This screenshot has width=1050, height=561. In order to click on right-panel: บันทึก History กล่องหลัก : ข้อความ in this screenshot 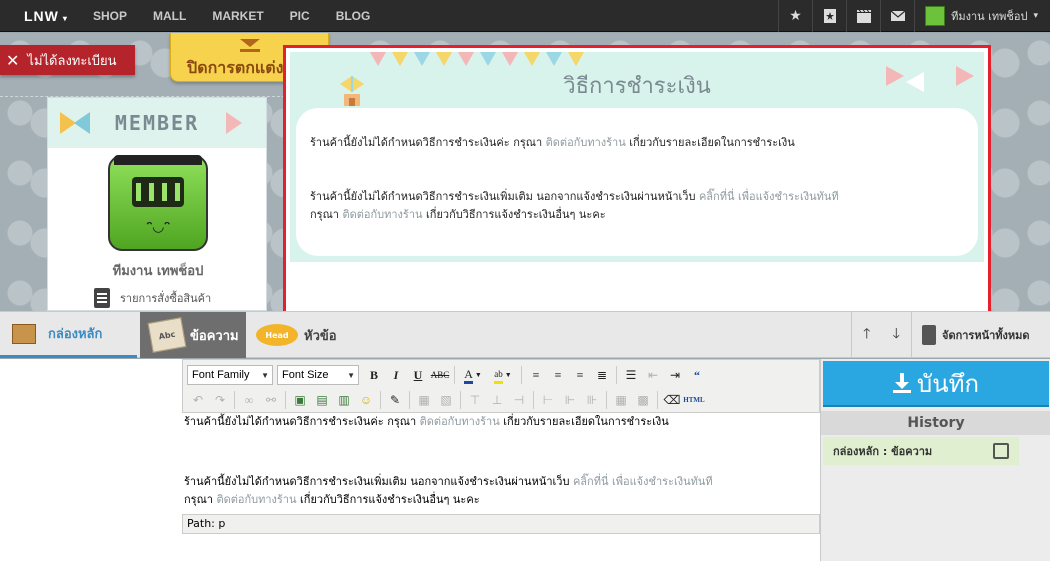, I will do `click(935, 460)`.